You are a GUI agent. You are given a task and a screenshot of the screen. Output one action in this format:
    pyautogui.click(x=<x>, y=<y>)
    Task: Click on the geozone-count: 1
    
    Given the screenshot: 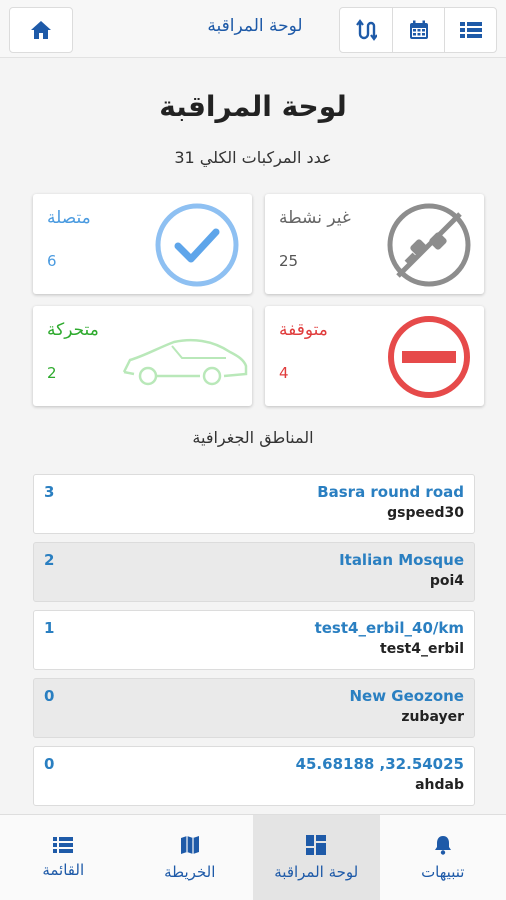 What is the action you would take?
    pyautogui.click(x=49, y=628)
    